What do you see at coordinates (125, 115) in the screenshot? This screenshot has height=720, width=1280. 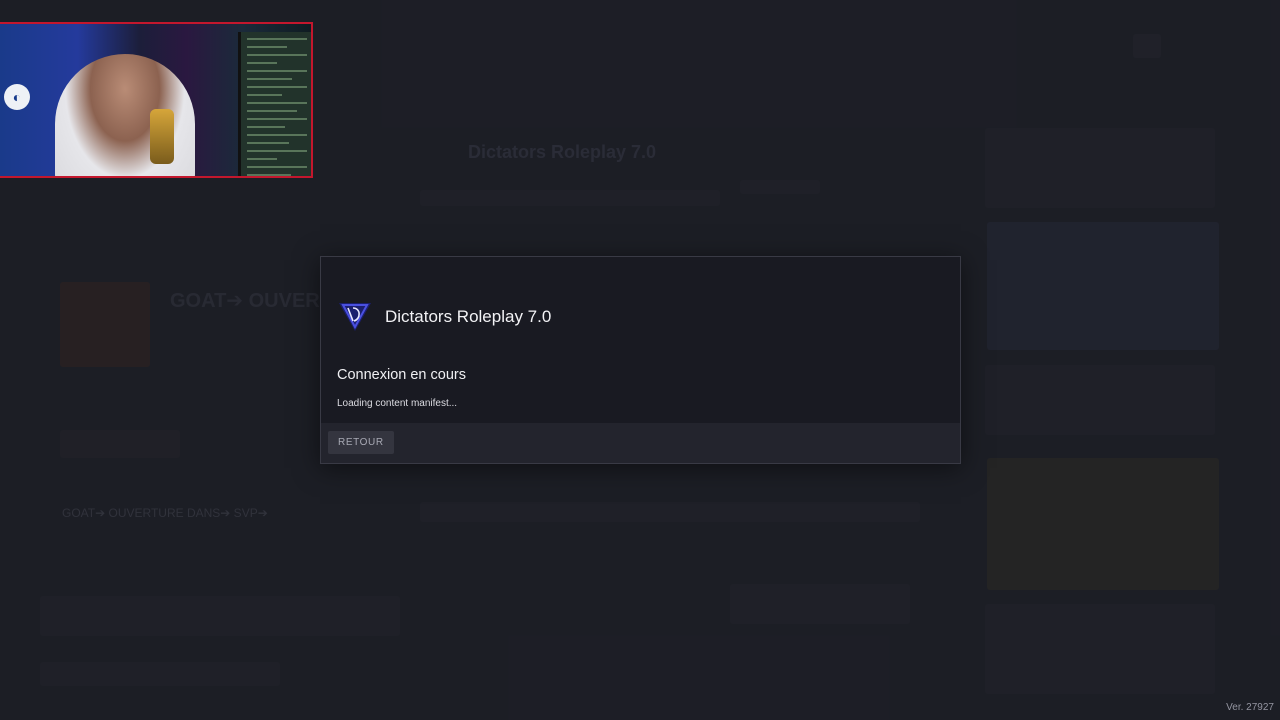 I see `webcam-person` at bounding box center [125, 115].